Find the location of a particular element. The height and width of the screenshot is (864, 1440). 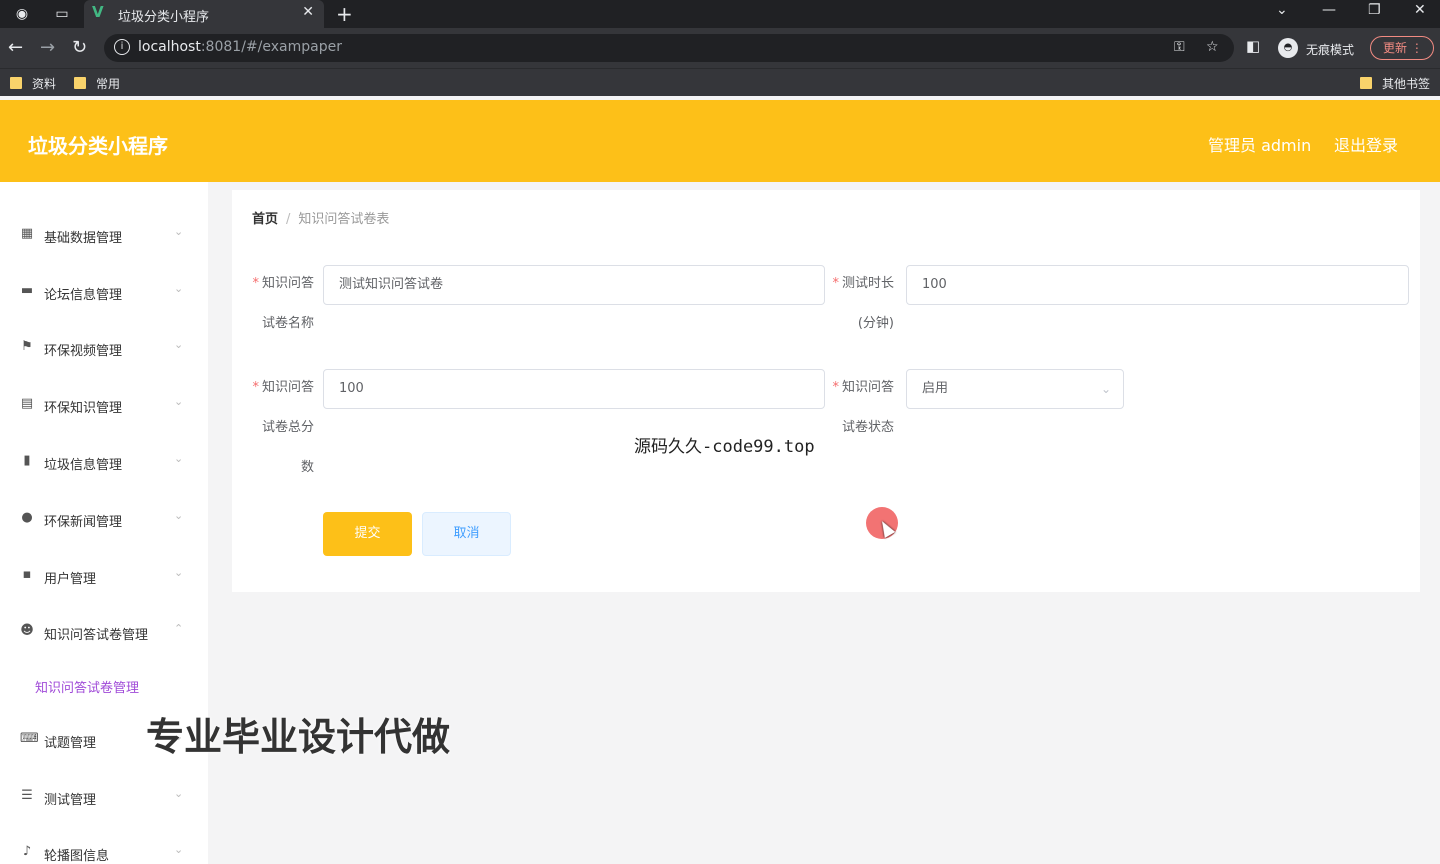

bookmarks-bar: 资料 常用 其他书签 is located at coordinates (720, 82).